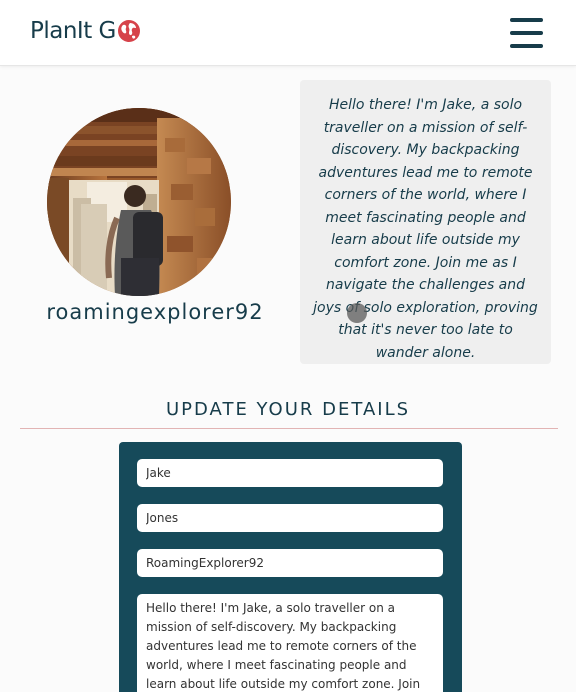  I want to click on globe-icon, so click(128, 31).